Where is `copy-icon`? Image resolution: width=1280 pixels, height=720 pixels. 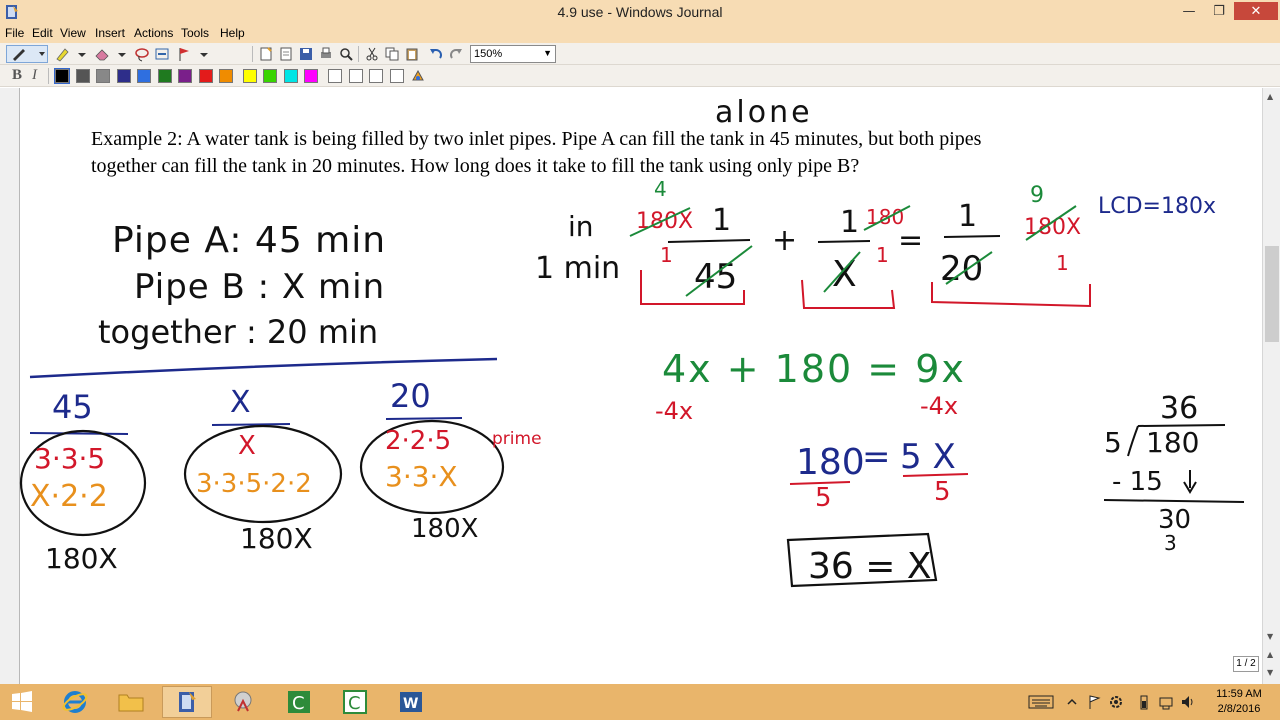 copy-icon is located at coordinates (392, 54).